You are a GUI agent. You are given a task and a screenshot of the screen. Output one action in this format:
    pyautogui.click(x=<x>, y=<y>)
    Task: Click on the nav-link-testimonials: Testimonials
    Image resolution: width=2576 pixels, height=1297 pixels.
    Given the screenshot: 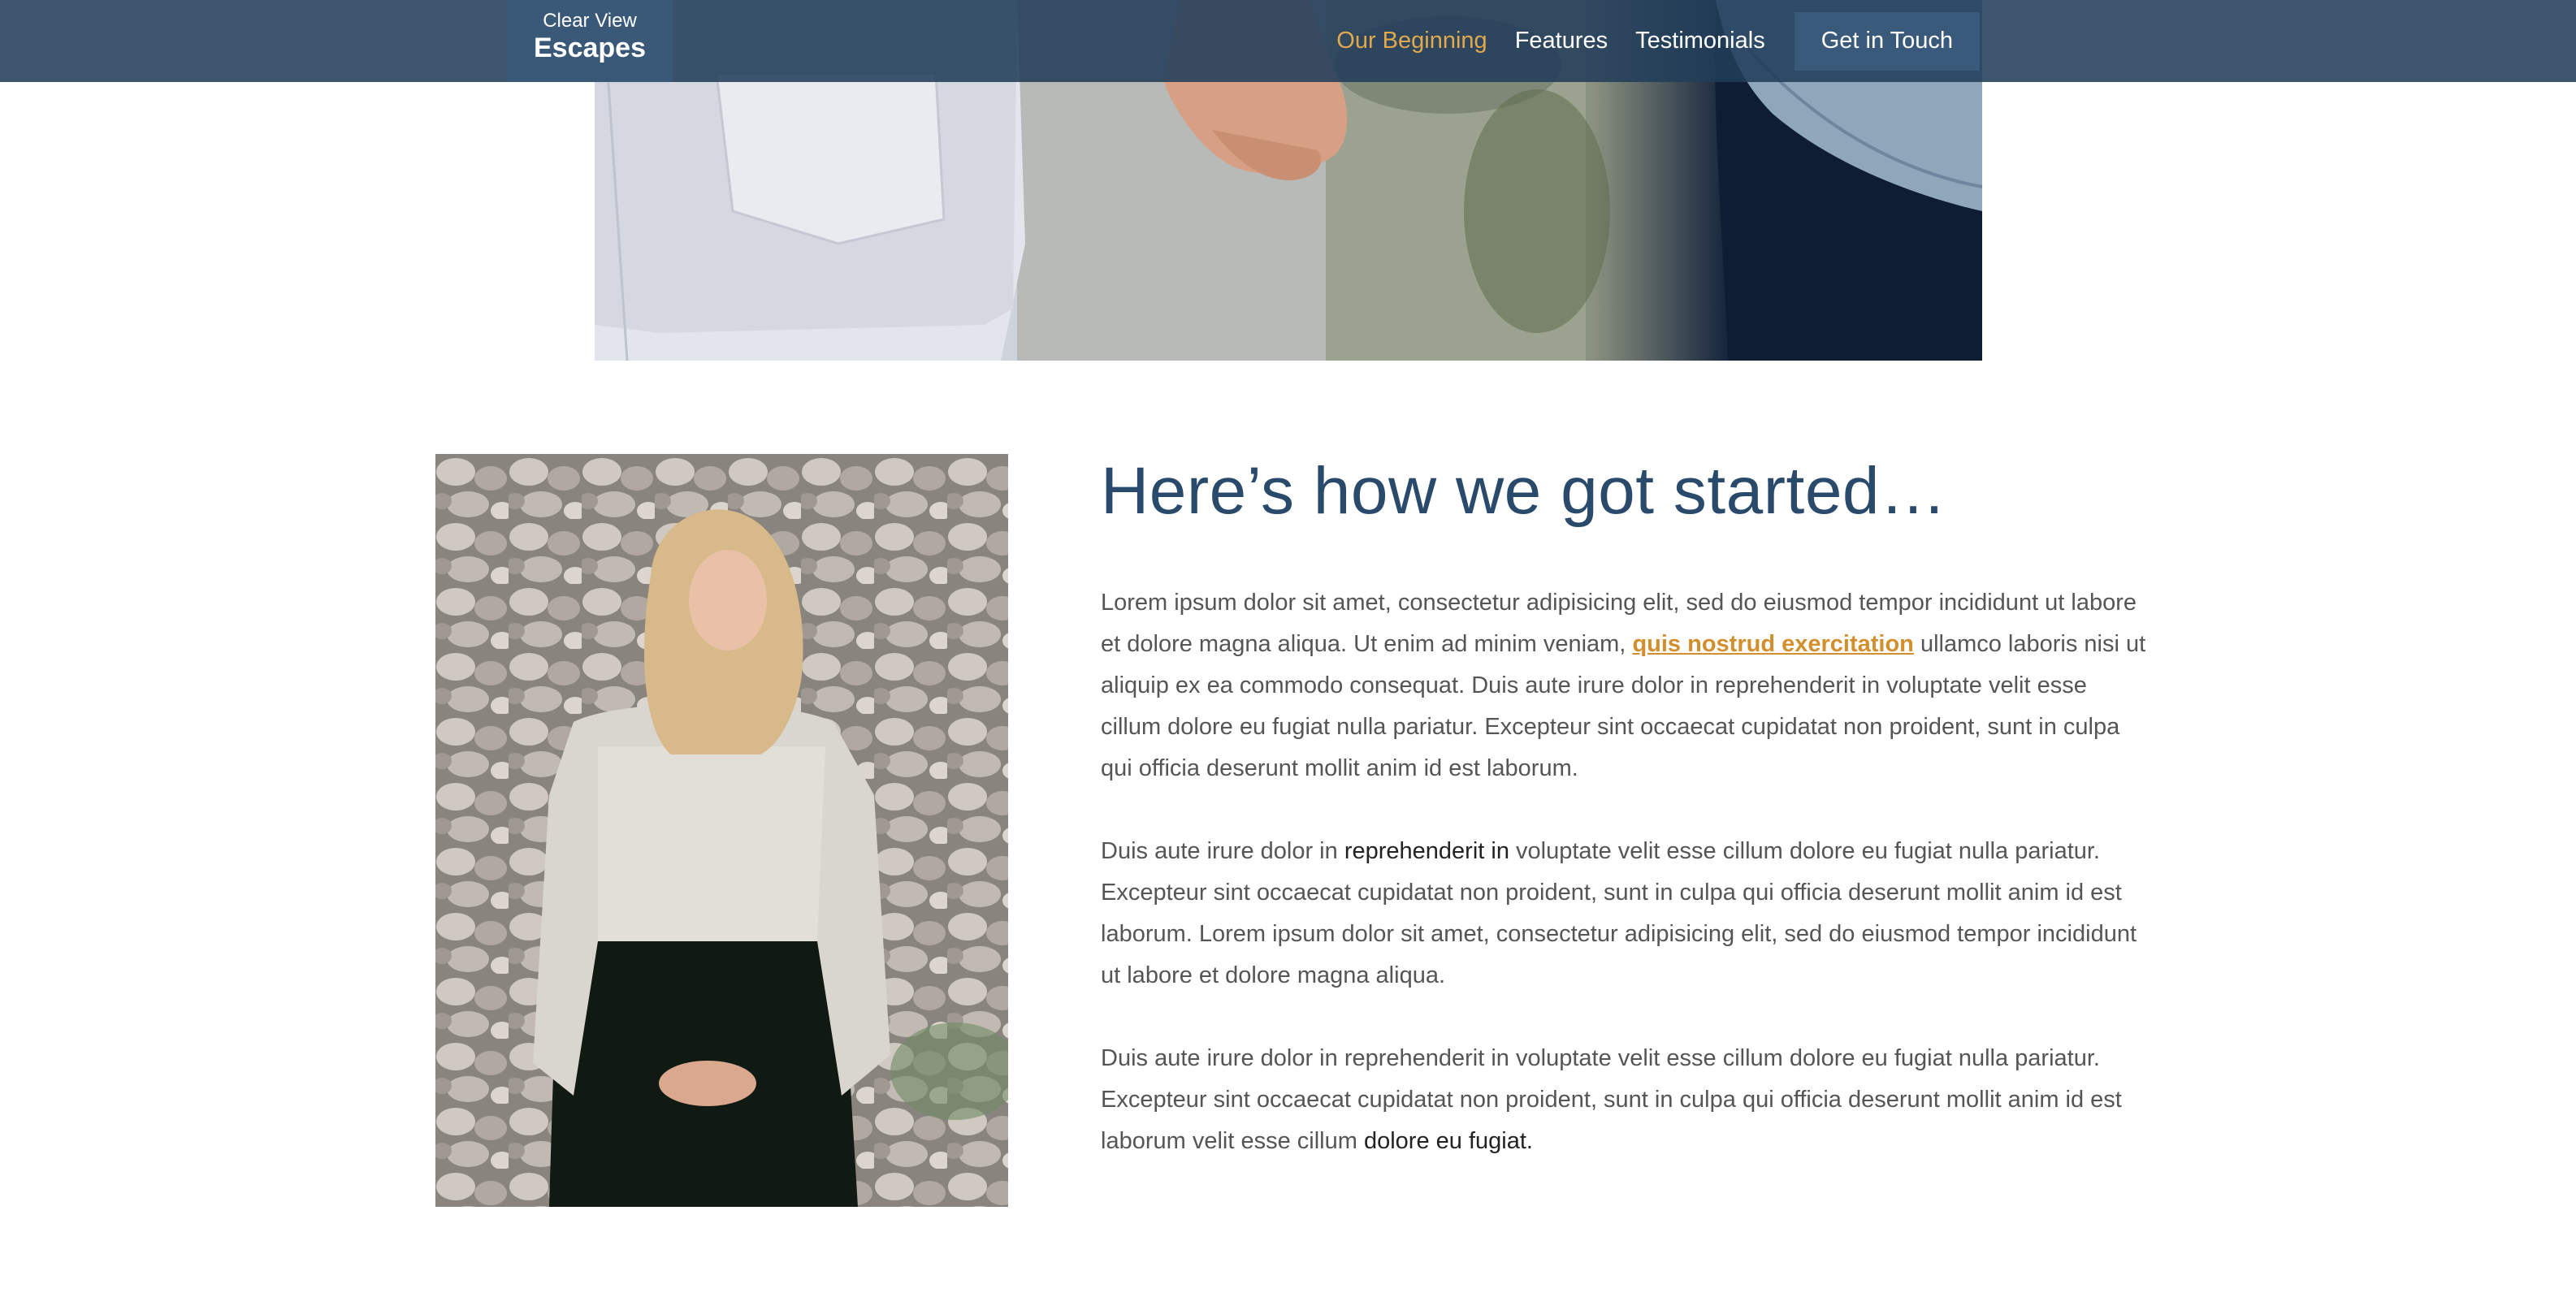 What is the action you would take?
    pyautogui.click(x=1700, y=41)
    